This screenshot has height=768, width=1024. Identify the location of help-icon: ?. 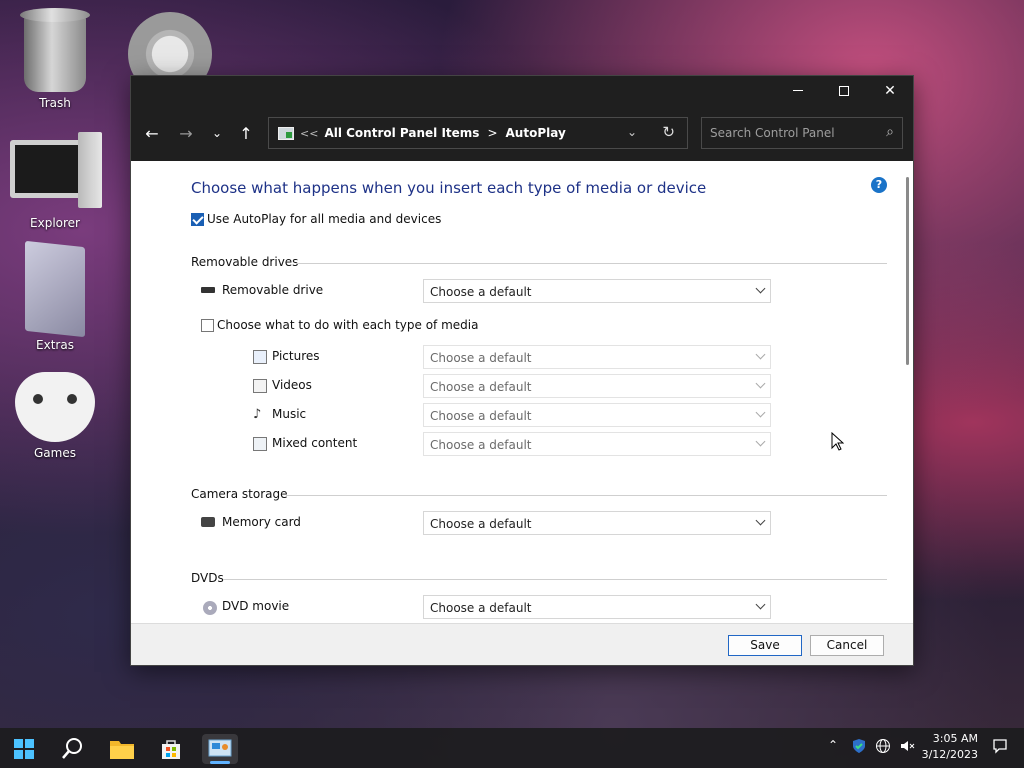
(879, 185).